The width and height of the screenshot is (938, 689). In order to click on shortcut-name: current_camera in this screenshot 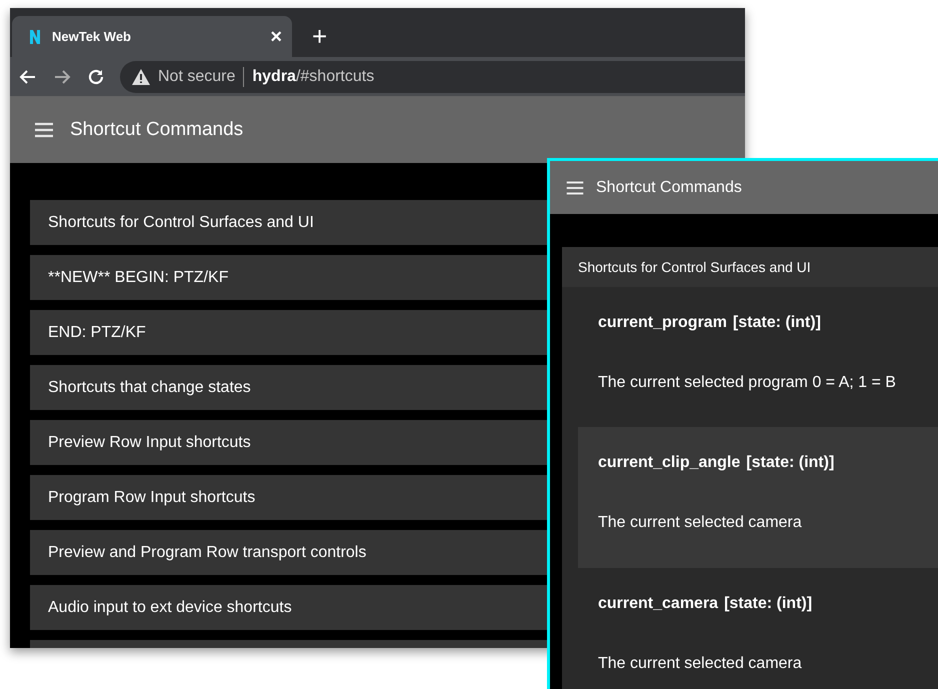, I will do `click(658, 604)`.